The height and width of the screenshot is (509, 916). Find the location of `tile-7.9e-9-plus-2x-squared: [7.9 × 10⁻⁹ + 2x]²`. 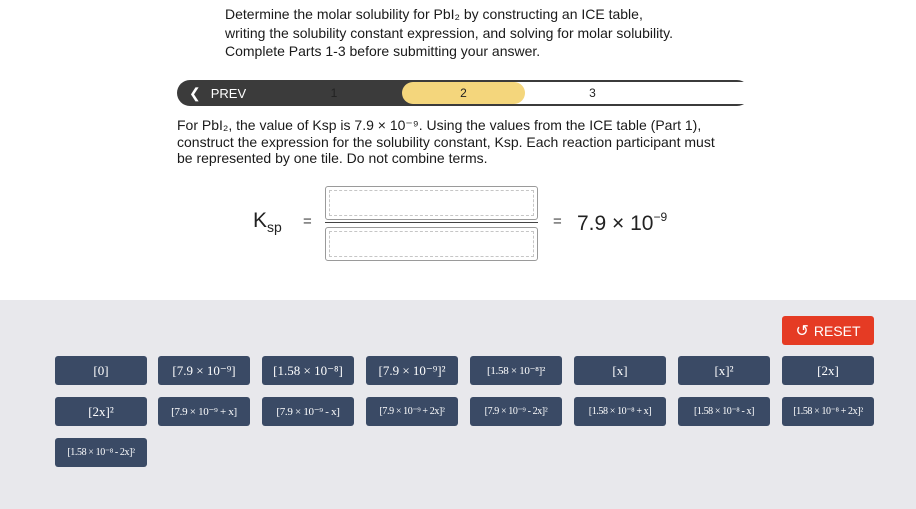

tile-7.9e-9-plus-2x-squared: [7.9 × 10⁻⁹ + 2x]² is located at coordinates (412, 411).